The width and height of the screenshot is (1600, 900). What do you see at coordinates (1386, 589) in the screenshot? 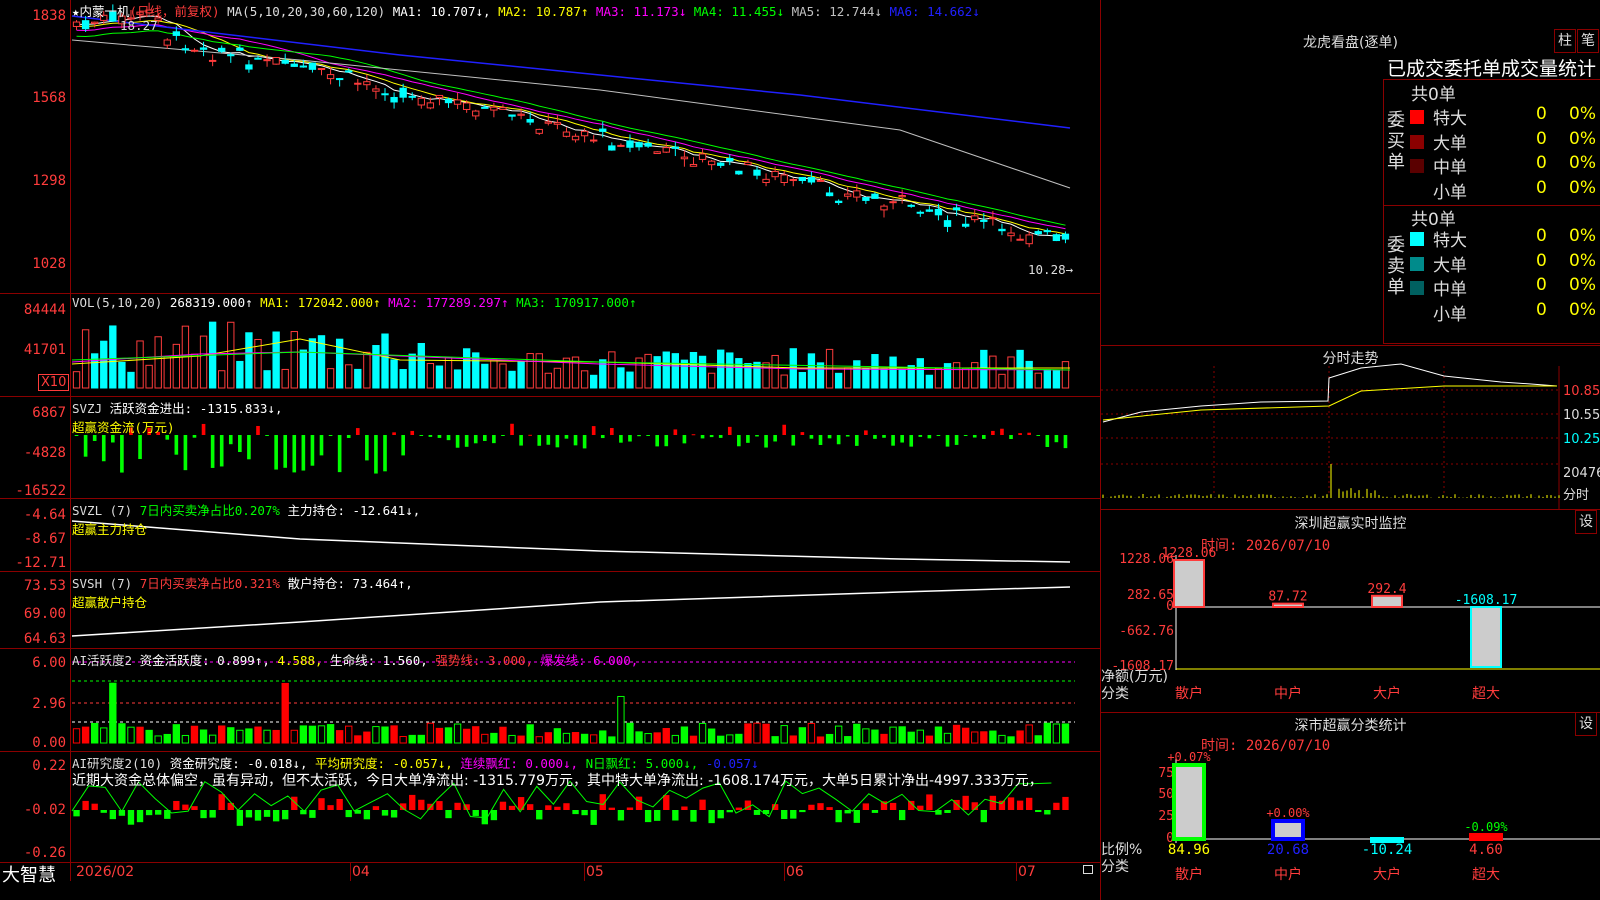
I see `monitor-value-label: 292.4` at bounding box center [1386, 589].